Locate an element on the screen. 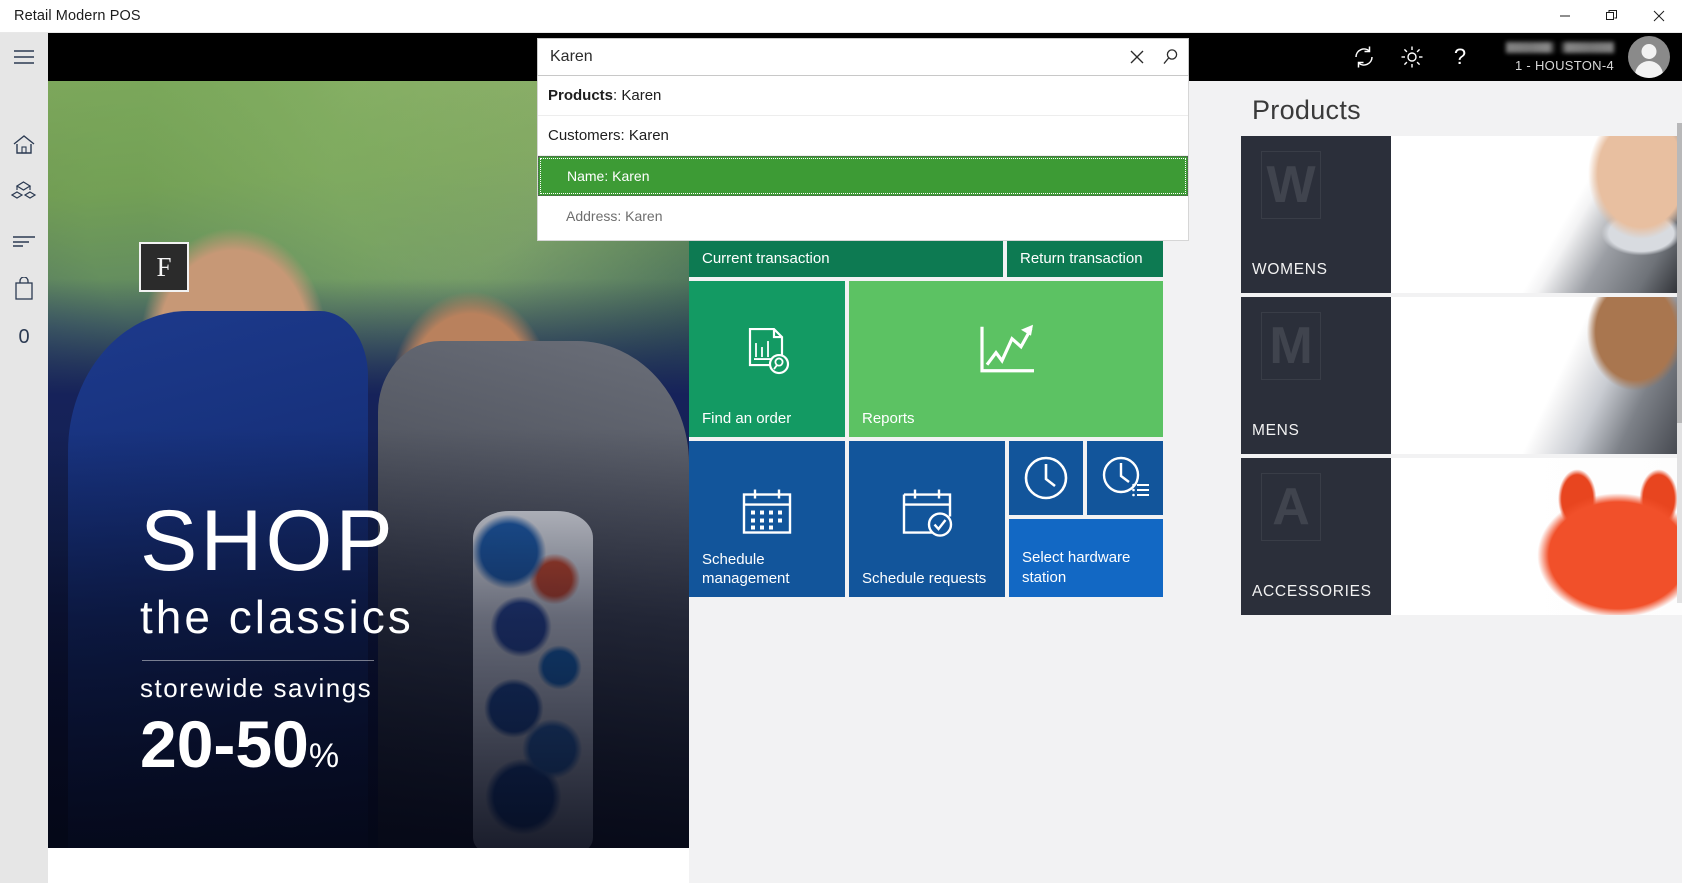 The height and width of the screenshot is (883, 1682). search-bar is located at coordinates (863, 57).